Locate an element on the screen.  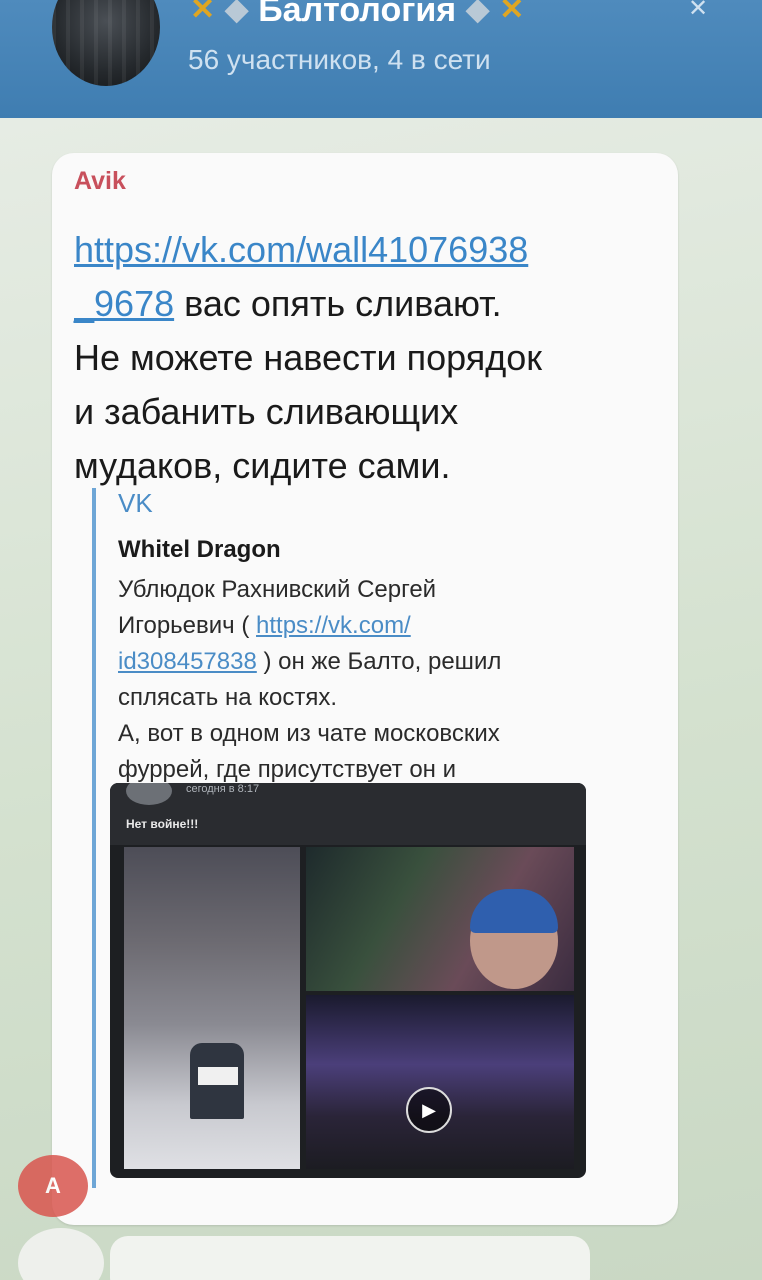
preview-desc-line3: ) он же Балто, решил is located at coordinates (379, 661).